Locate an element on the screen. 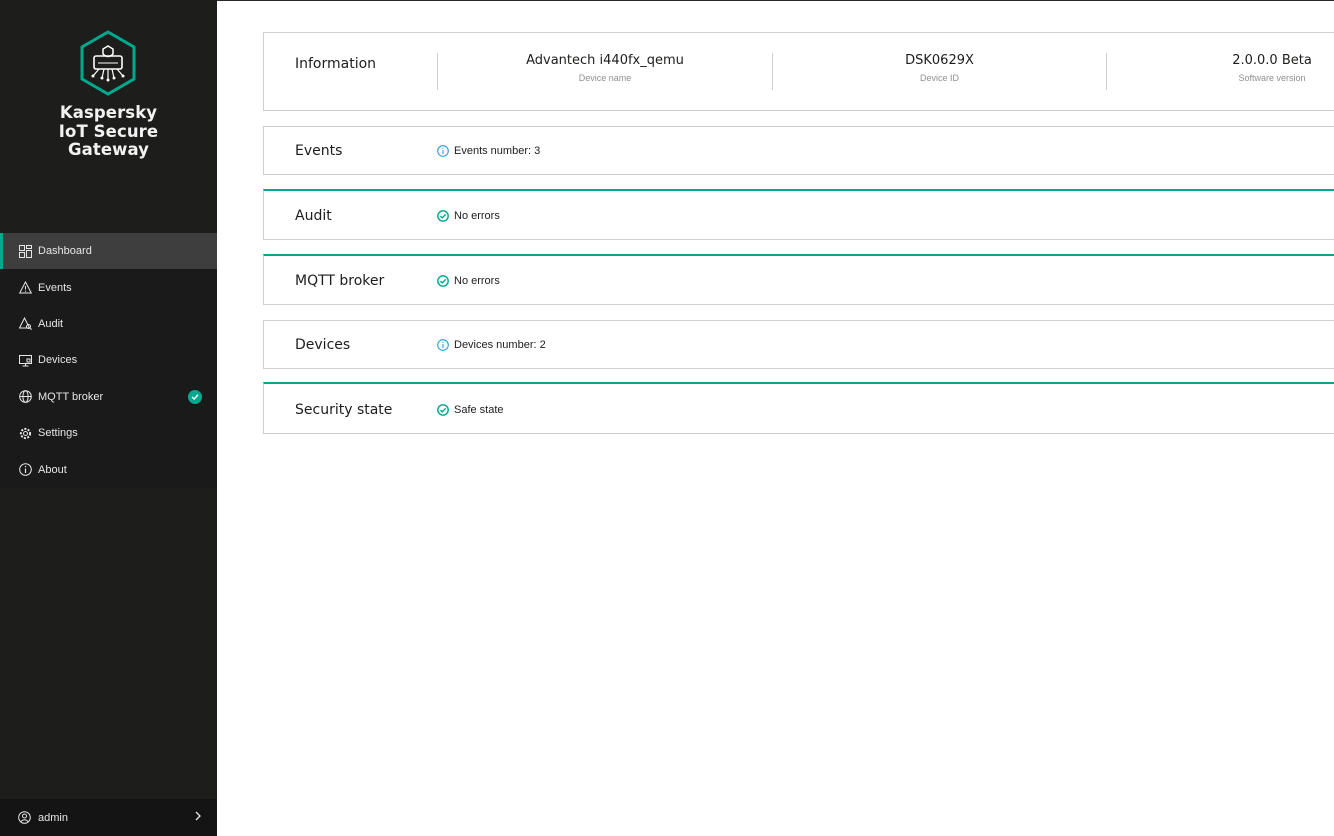 Image resolution: width=1334 pixels, height=836 pixels. sidebar-item-dashboard: Dashboard is located at coordinates (108, 251).